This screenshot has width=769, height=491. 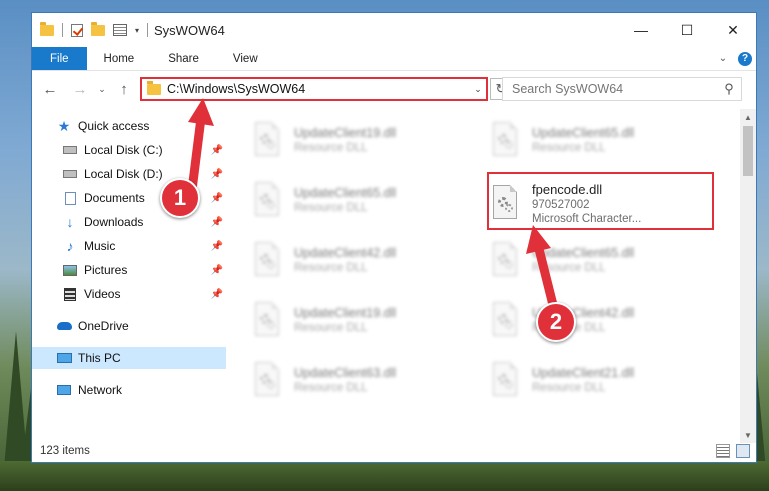 I want to click on quick-access-toolbar: ▾, so click(x=94, y=30).